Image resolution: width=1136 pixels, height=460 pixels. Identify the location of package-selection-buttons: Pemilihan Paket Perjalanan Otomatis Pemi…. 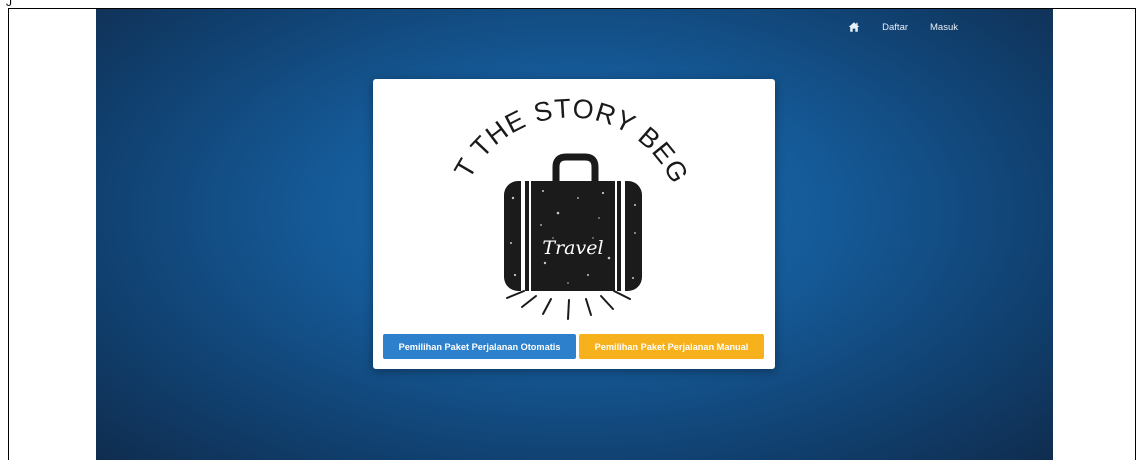
(573, 346).